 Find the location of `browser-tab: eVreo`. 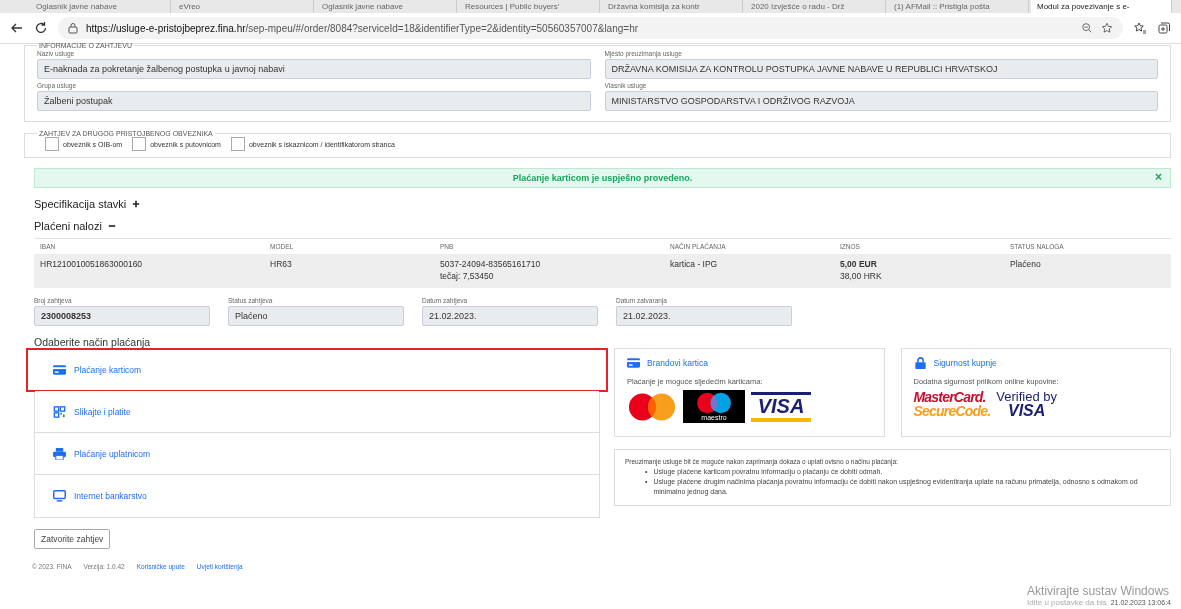

browser-tab: eVreo is located at coordinates (243, 6).